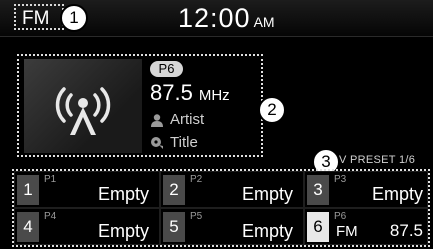 The image size is (433, 249). What do you see at coordinates (28, 190) in the screenshot?
I see `preset-number: 1` at bounding box center [28, 190].